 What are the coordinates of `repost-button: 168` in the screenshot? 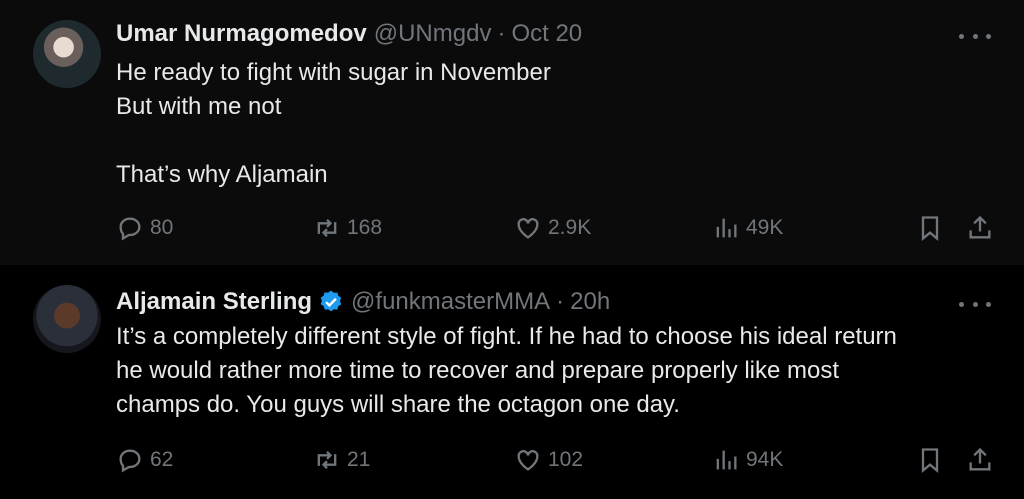 It's located at (347, 228).